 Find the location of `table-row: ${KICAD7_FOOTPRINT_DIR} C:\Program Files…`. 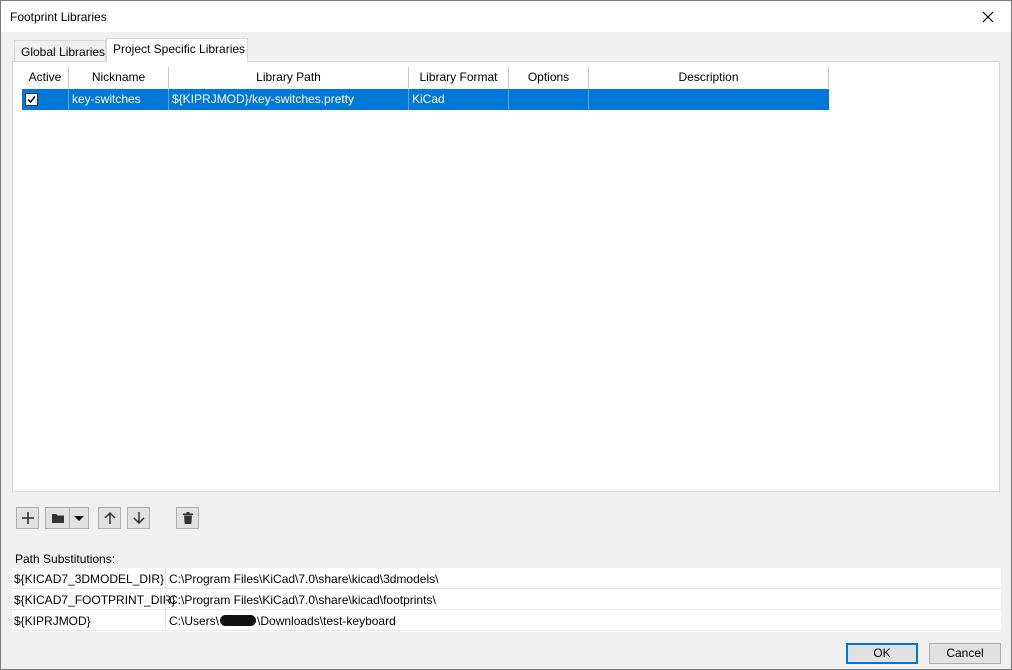

table-row: ${KICAD7_FOOTPRINT_DIR} C:\Program Files… is located at coordinates (506, 599).